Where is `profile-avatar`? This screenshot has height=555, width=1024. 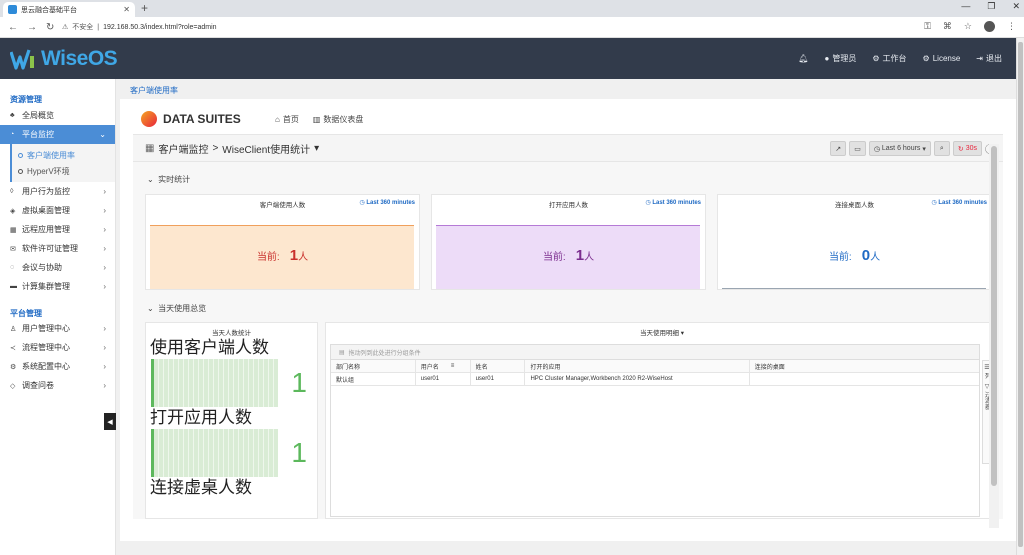 profile-avatar is located at coordinates (989, 26).